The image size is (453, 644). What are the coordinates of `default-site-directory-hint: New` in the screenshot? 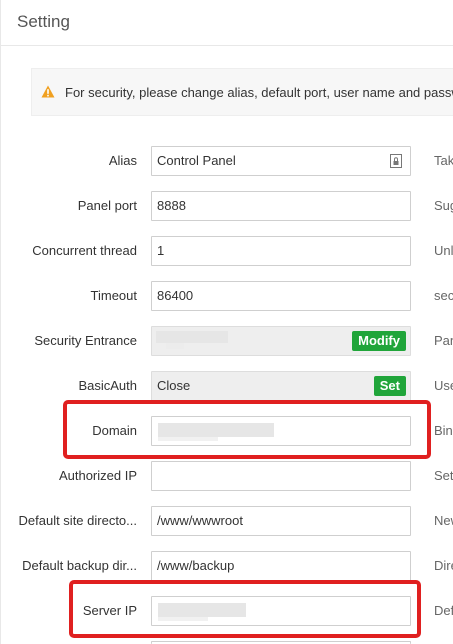 It's located at (443, 520).